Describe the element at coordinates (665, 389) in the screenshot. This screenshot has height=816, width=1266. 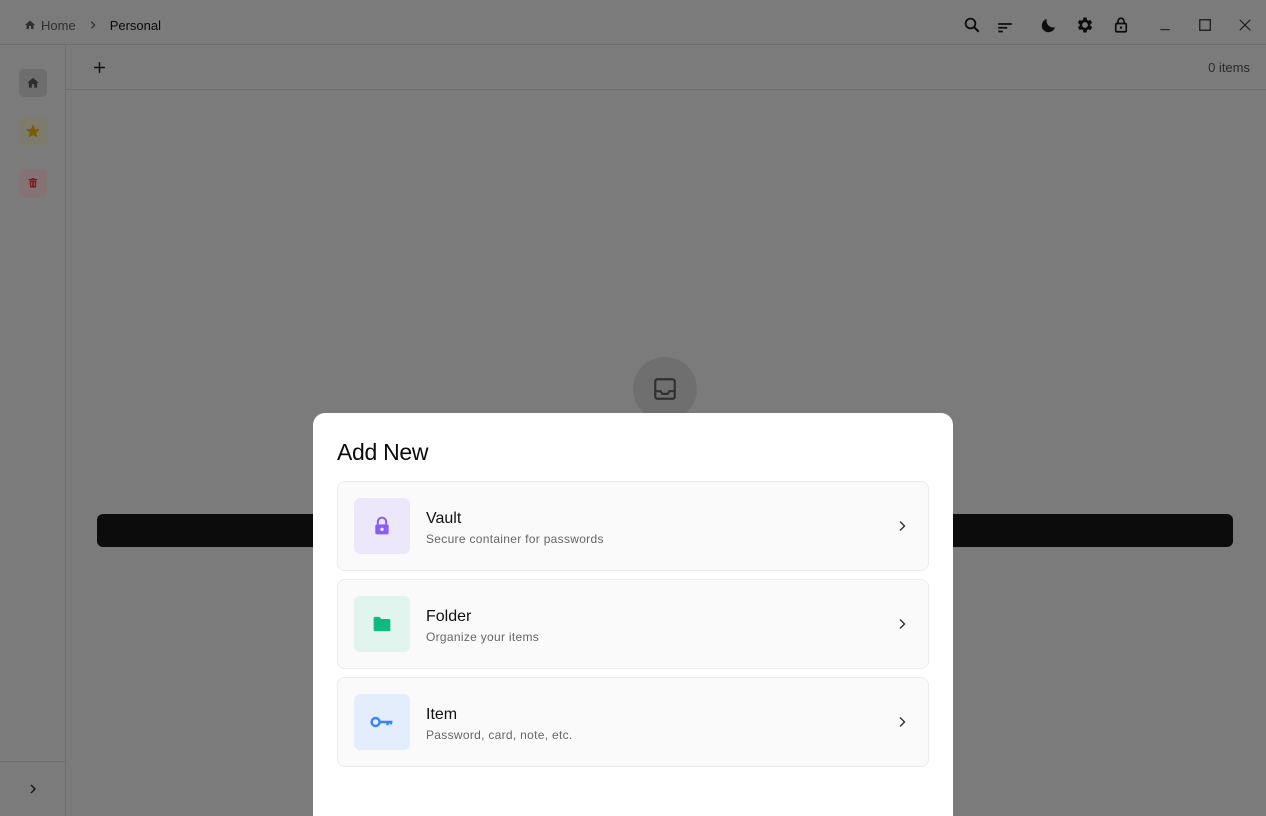
I see `inbox-icon` at that location.